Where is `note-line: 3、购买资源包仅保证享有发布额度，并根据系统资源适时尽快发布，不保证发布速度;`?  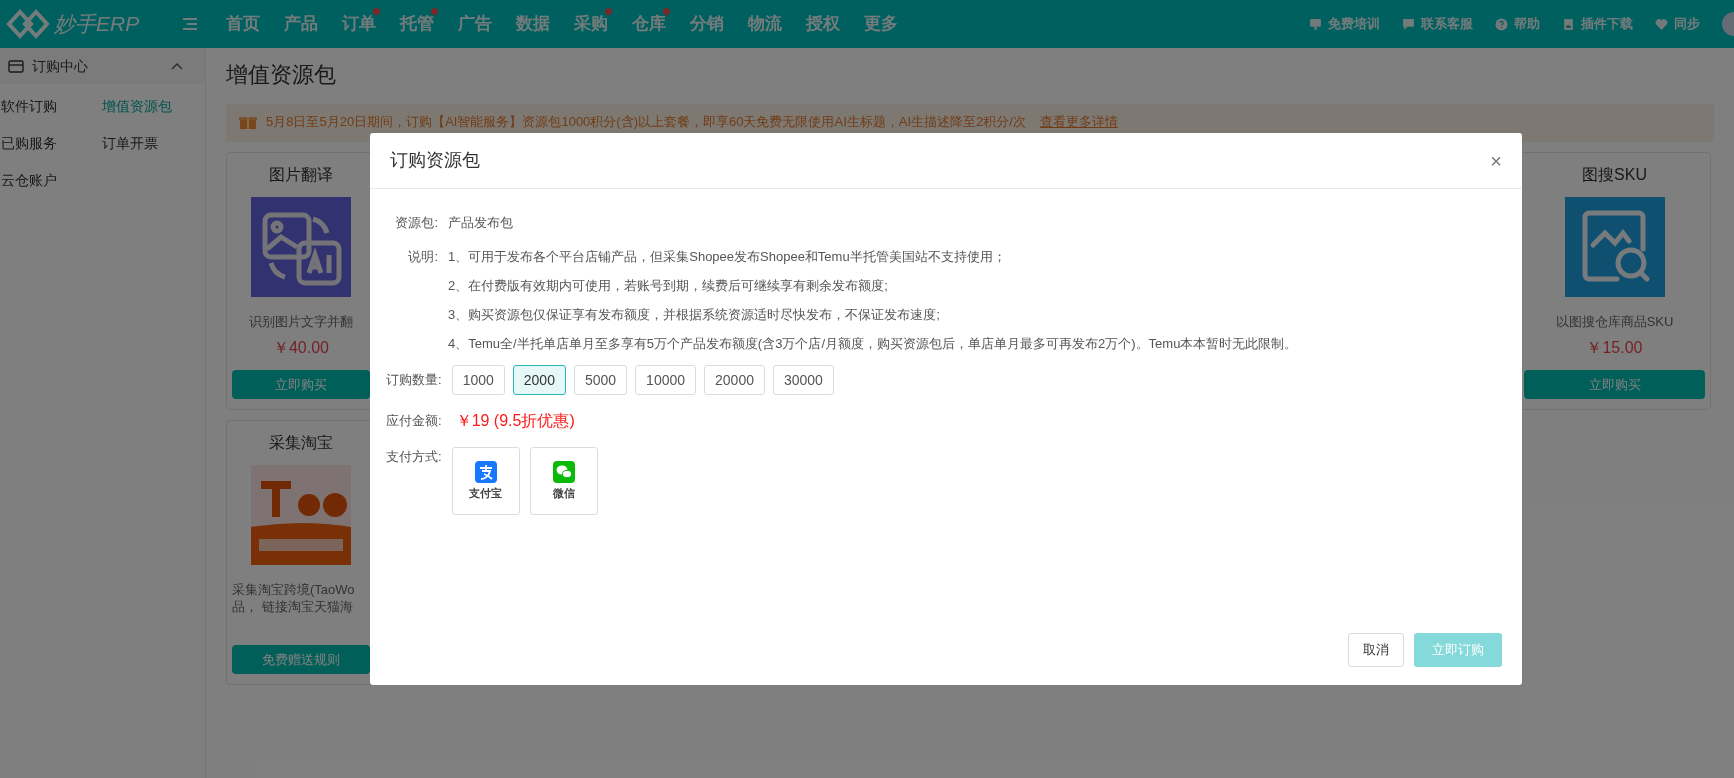
note-line: 3、购买资源包仅保证享有发布额度，并根据系统资源适时尽快发布，不保证发布速度; is located at coordinates (694, 315).